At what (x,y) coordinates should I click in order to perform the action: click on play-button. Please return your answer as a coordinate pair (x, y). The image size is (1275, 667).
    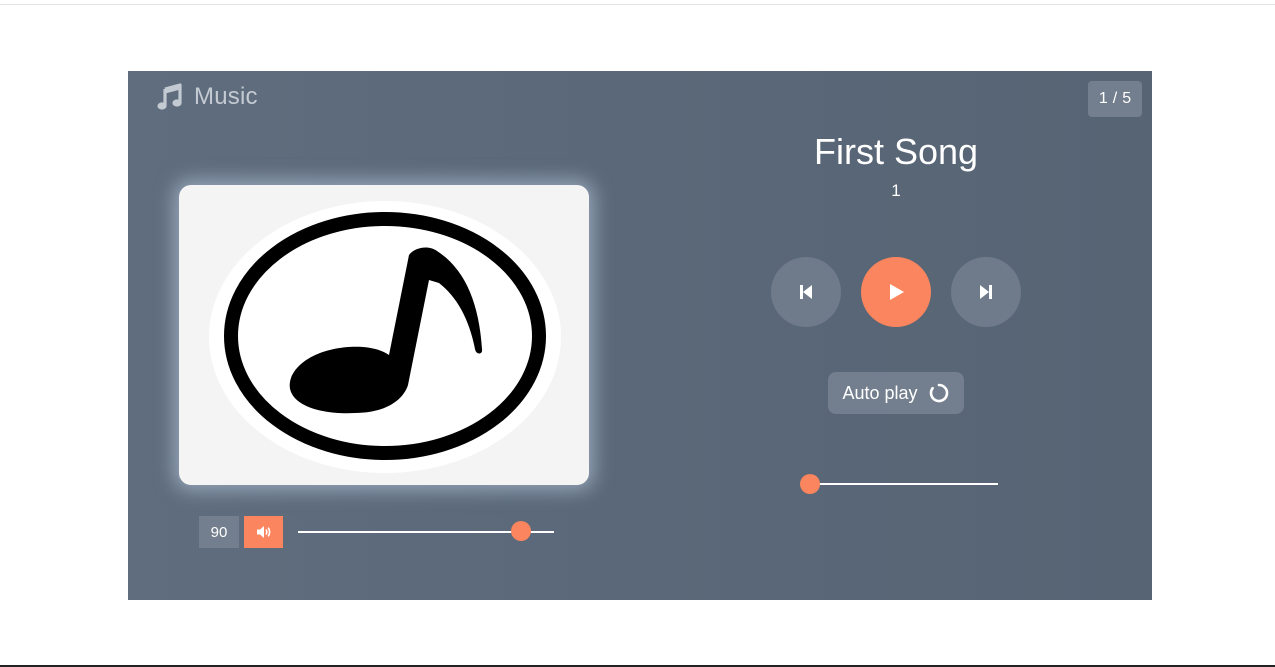
    Looking at the image, I should click on (896, 292).